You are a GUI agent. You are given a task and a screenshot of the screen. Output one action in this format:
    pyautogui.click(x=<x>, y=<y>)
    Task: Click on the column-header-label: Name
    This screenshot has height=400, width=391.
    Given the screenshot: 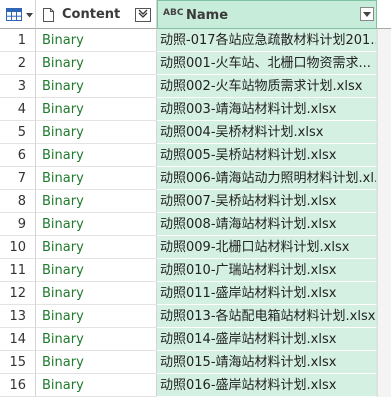 What is the action you would take?
    pyautogui.click(x=207, y=15)
    